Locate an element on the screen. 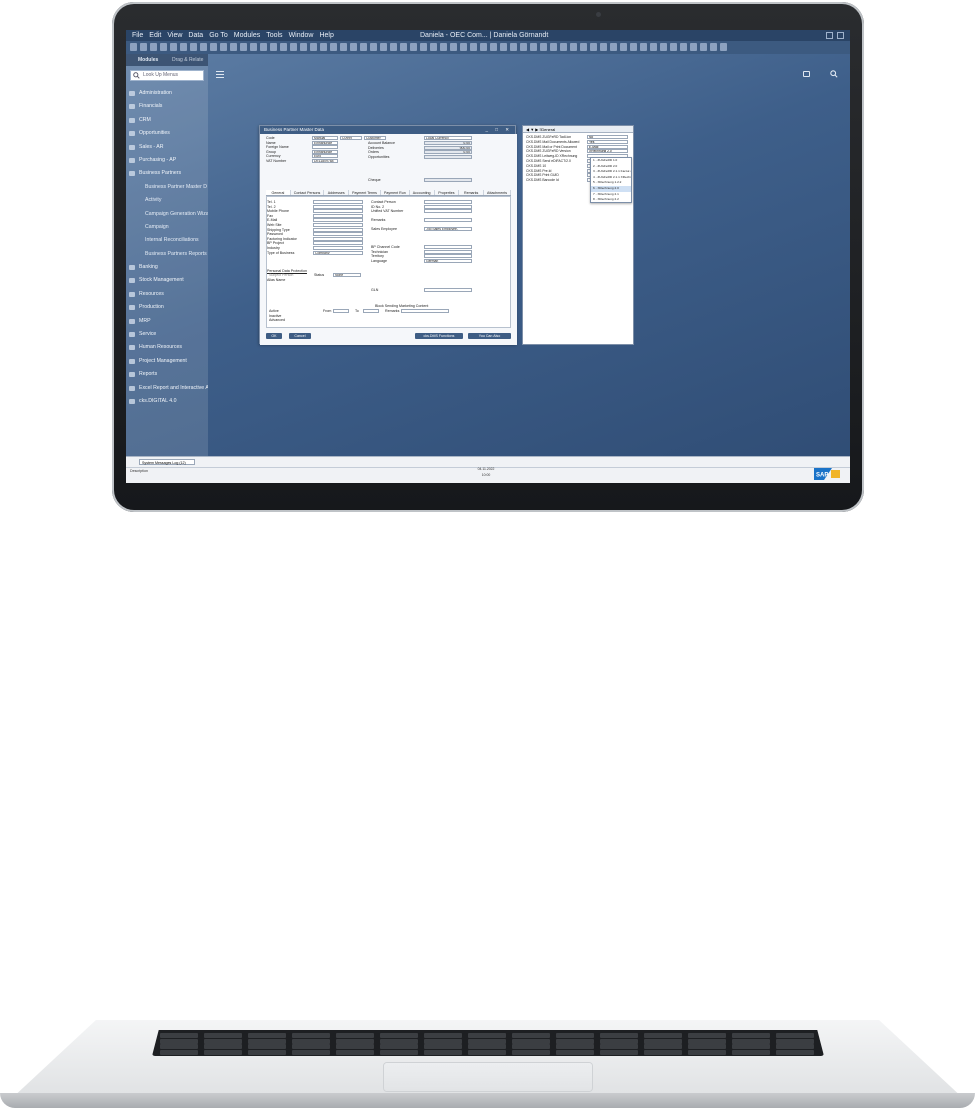 This screenshot has height=1108, width=975. menu-item-tools: Tools is located at coordinates (274, 35).